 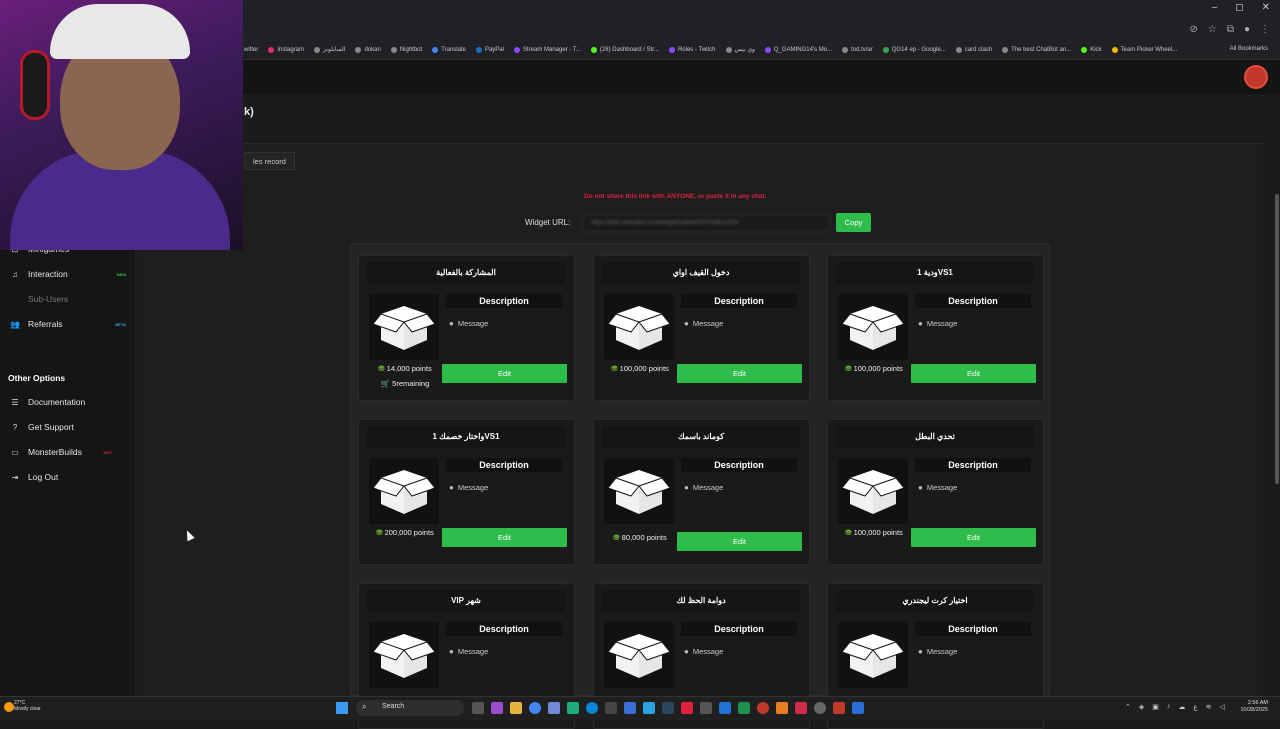 What do you see at coordinates (15, 299) in the screenshot?
I see `users-icon` at bounding box center [15, 299].